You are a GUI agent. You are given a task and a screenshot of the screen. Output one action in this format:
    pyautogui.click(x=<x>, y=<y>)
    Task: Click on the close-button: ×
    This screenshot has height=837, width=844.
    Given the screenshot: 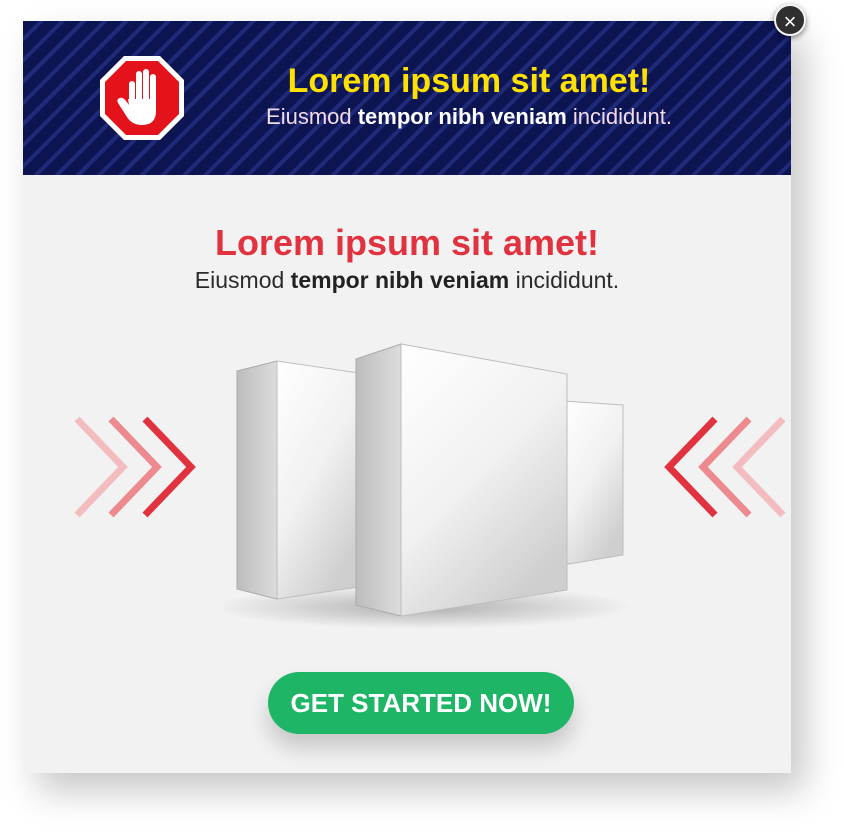 What is the action you would take?
    pyautogui.click(x=790, y=20)
    